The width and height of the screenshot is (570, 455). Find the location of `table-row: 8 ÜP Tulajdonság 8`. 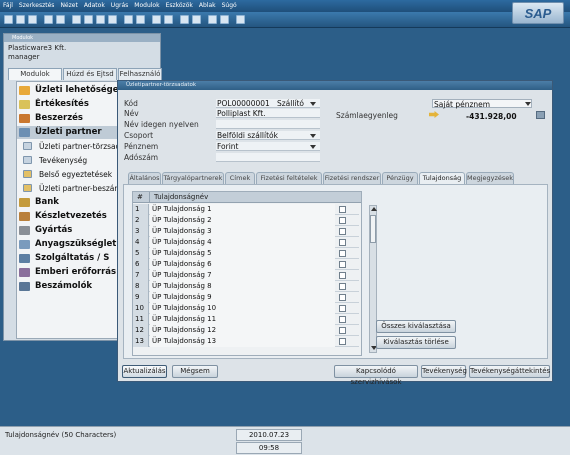

table-row: 8 ÜP Tulajdonság 8 is located at coordinates (246, 286).